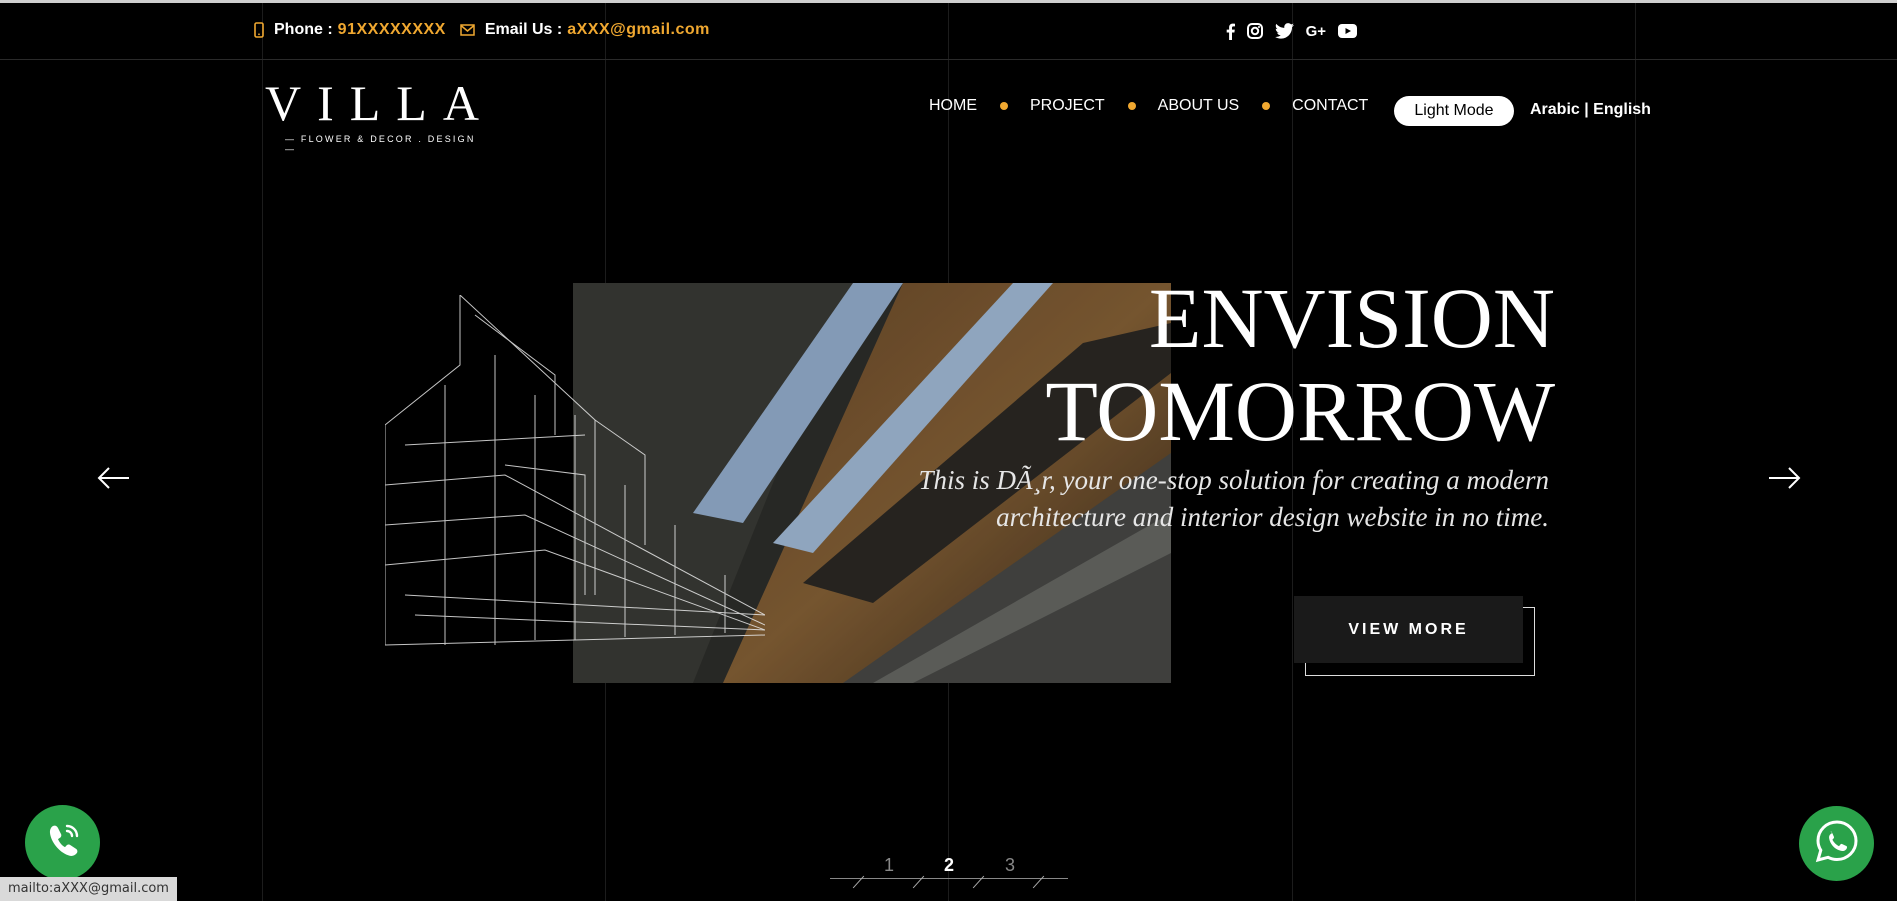 The image size is (1897, 901). I want to click on call-button, so click(62, 842).